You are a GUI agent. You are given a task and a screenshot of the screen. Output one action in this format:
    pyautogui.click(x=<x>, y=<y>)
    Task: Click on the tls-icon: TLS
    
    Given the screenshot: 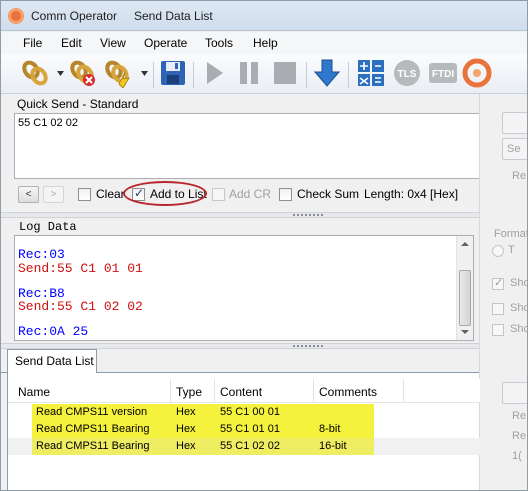 What is the action you would take?
    pyautogui.click(x=407, y=73)
    